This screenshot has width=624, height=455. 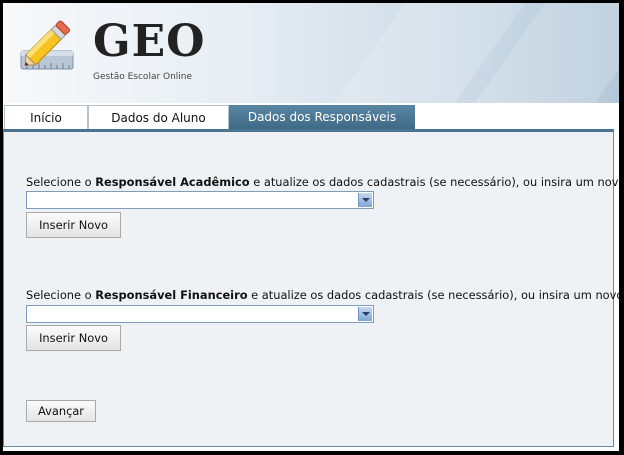 What do you see at coordinates (322, 117) in the screenshot?
I see `tab-dados-dos-responsaveis: Dados dos Responsáveis` at bounding box center [322, 117].